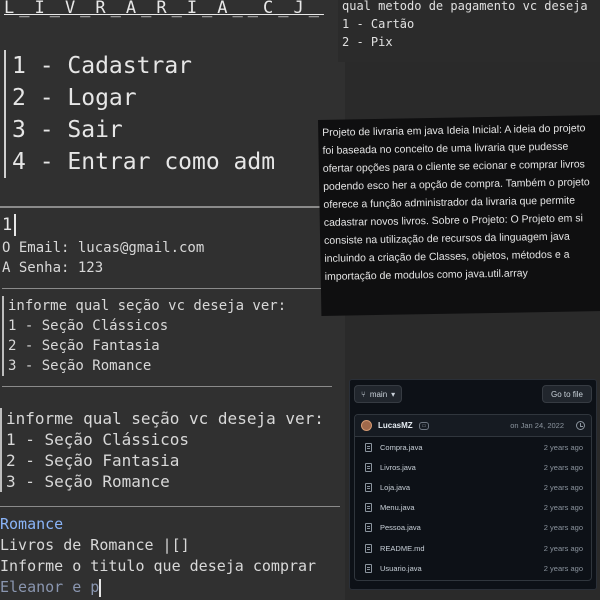 The width and height of the screenshot is (600, 600). Describe the element at coordinates (473, 487) in the screenshot. I see `file-row: Loja.java 2 years ago` at that location.